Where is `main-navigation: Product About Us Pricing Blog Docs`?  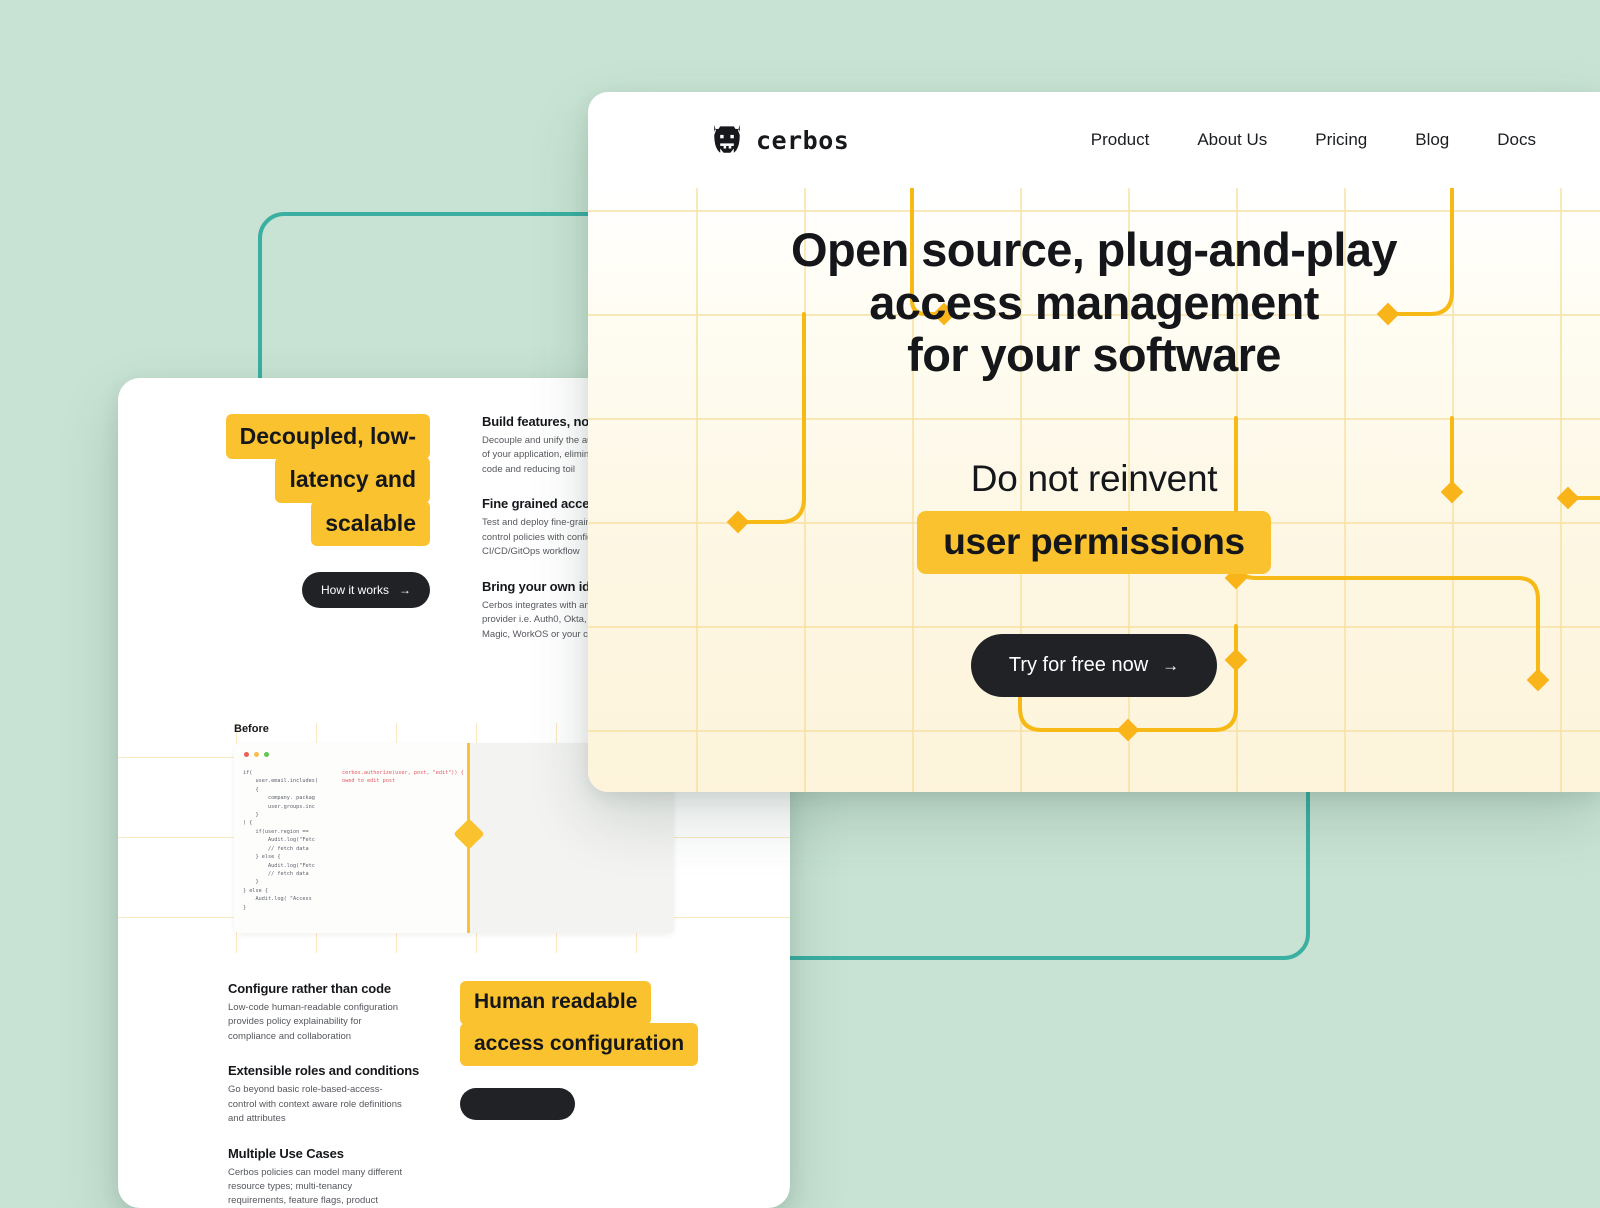
main-navigation: Product About Us Pricing Blog Docs is located at coordinates (1333, 140).